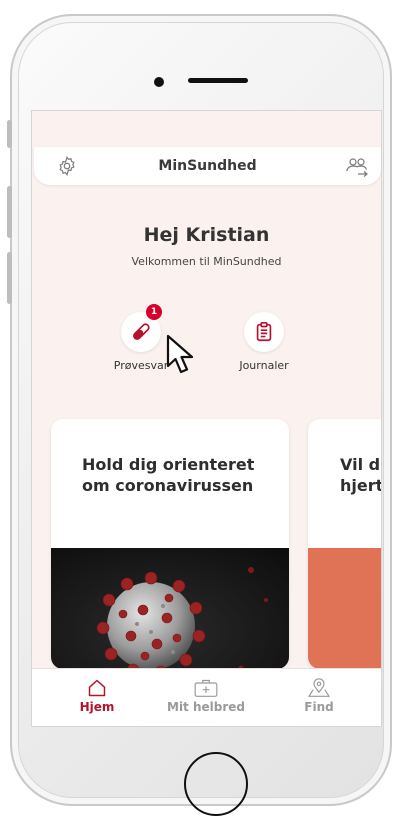  What do you see at coordinates (206, 235) in the screenshot?
I see `greeting-title: Hej Kristian` at bounding box center [206, 235].